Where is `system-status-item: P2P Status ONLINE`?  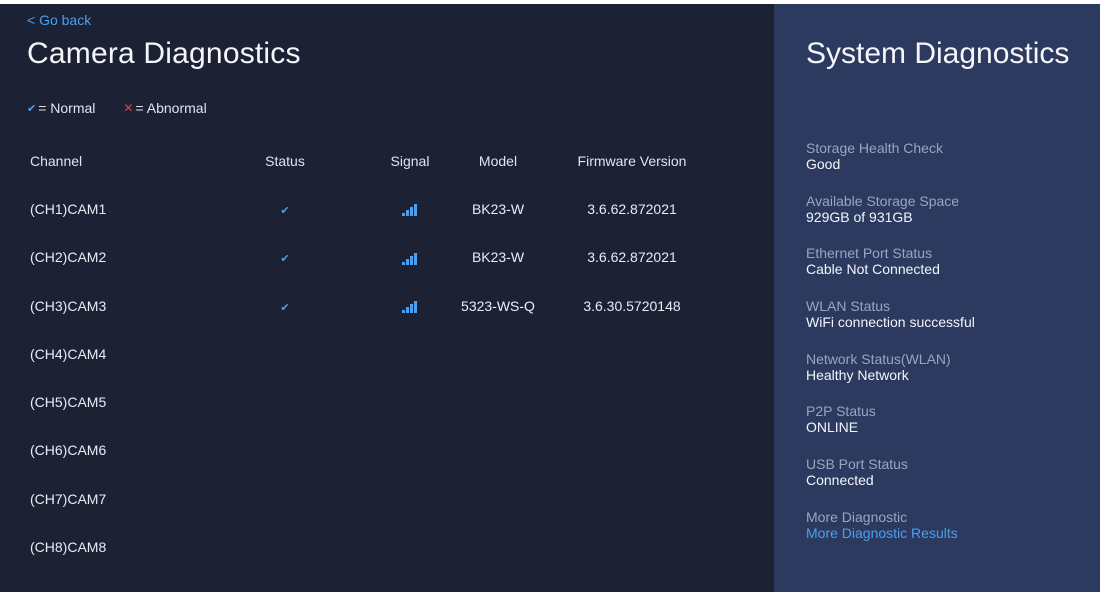 system-status-item: P2P Status ONLINE is located at coordinates (946, 429).